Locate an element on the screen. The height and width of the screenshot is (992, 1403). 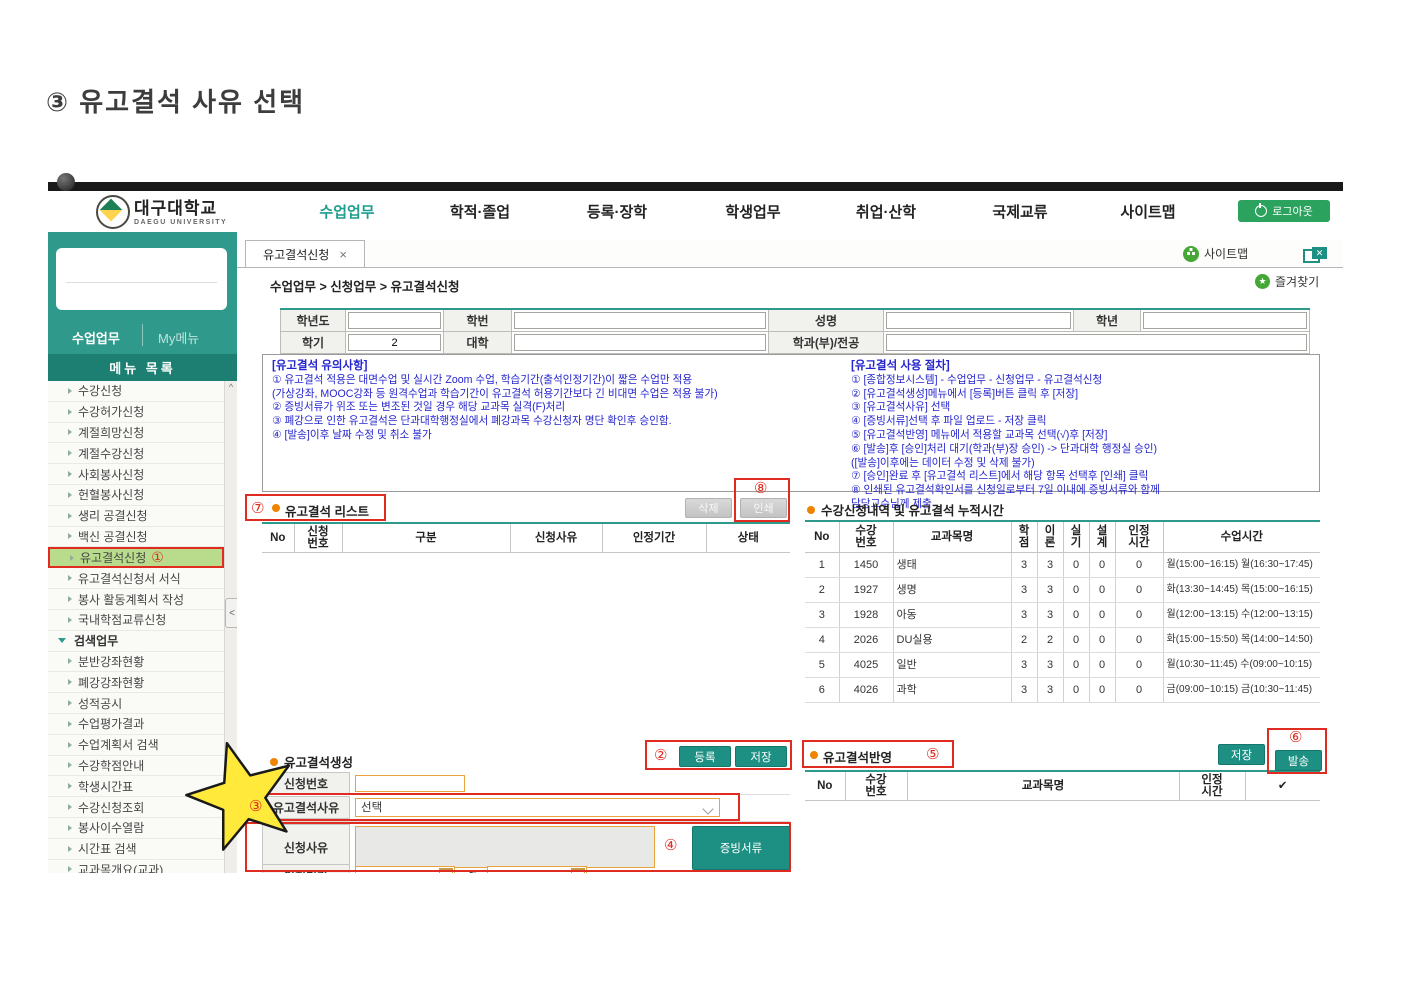
tab-absence-application: 유고결석신청 × is located at coordinates (305, 253).